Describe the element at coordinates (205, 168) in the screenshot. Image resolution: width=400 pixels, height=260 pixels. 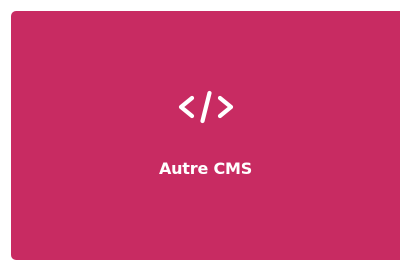
I see `card-label: Autre CMS` at that location.